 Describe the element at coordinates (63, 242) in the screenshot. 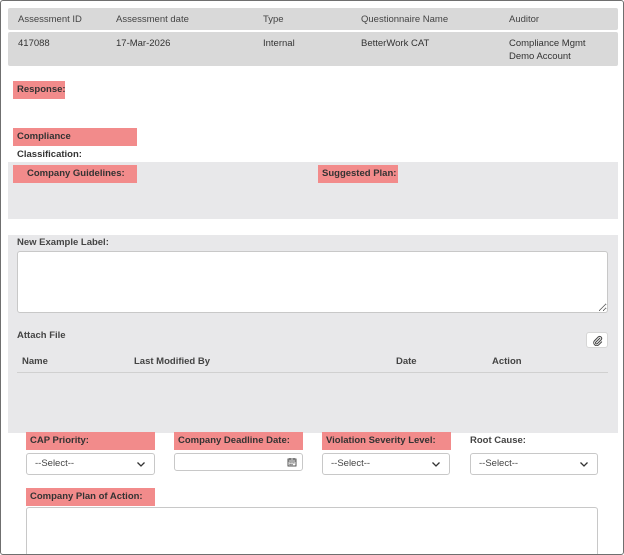

I see `new-example-label: New Example Label:` at that location.